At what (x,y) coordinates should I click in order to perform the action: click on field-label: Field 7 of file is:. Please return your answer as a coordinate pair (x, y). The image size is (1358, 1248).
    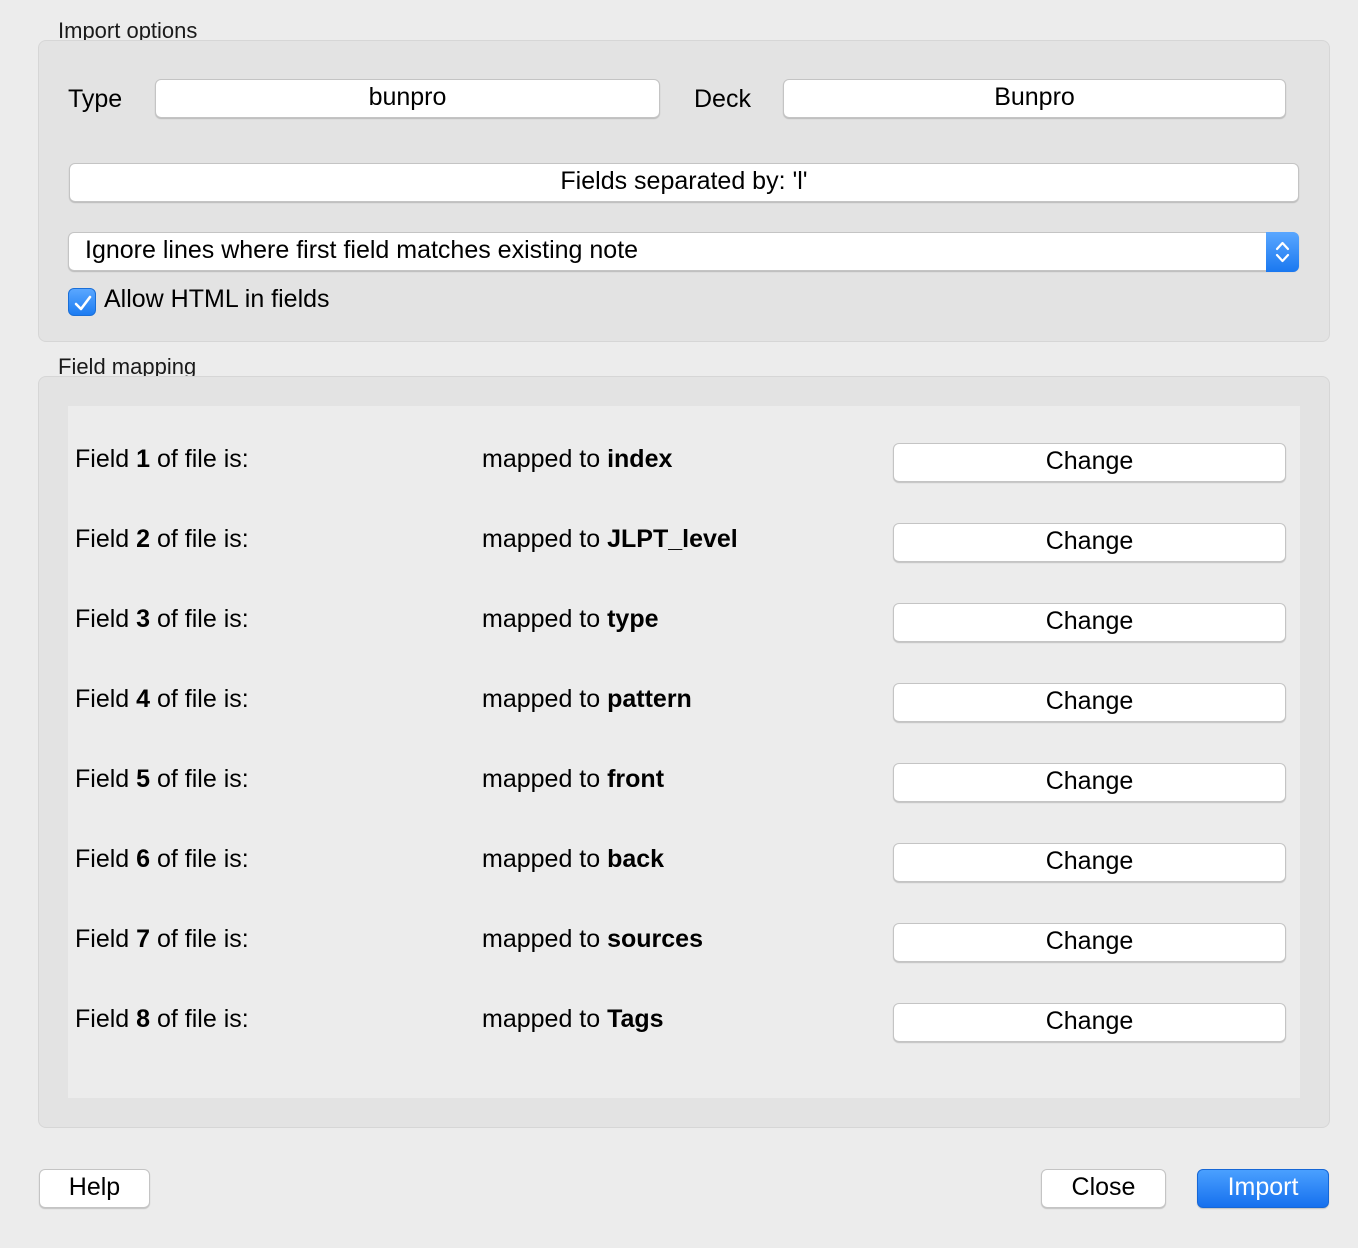
    Looking at the image, I should click on (162, 939).